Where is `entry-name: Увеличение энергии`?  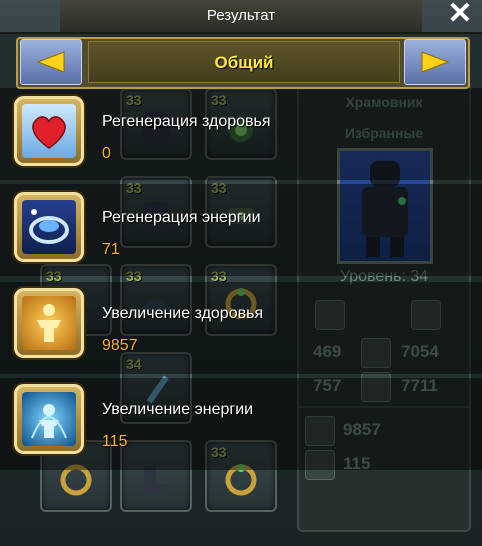 entry-name: Увеличение энергии is located at coordinates (178, 409).